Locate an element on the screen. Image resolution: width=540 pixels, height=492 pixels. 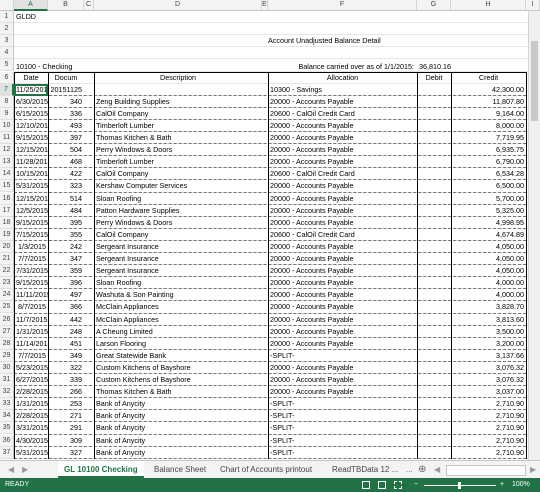
row-header: 14 is located at coordinates (7, 174).